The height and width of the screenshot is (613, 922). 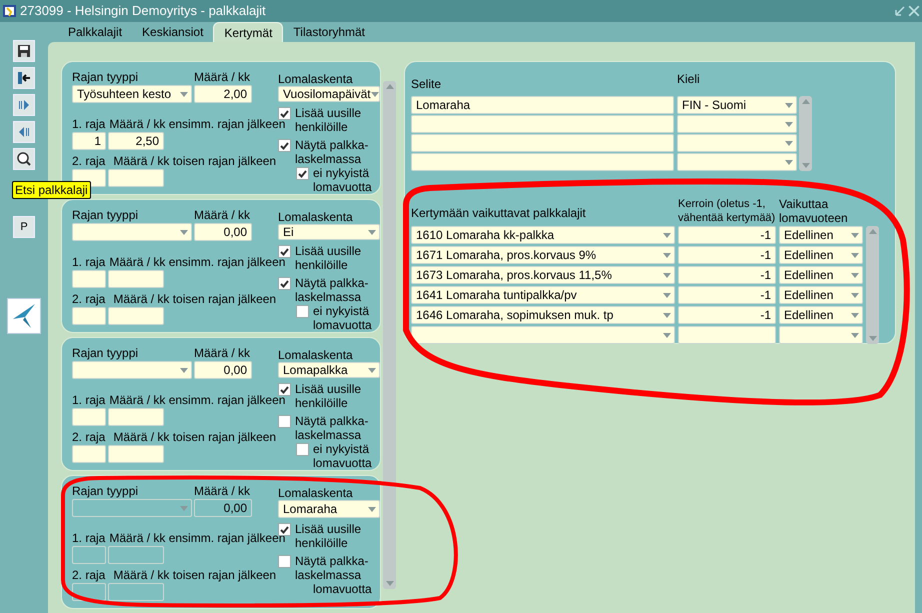 I want to click on dropdown: 1610 Lomaraha kk-palkka, so click(x=543, y=235).